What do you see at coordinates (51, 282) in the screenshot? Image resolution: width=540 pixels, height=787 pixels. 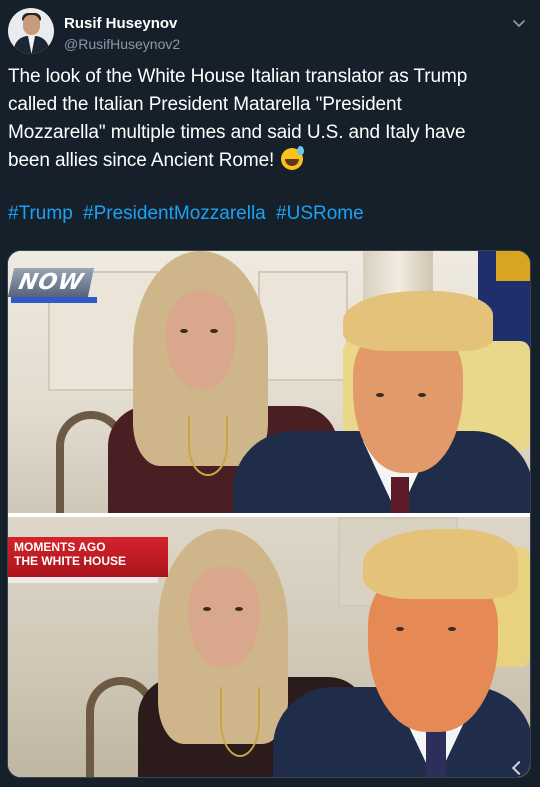 I see `news-logo: NOW` at bounding box center [51, 282].